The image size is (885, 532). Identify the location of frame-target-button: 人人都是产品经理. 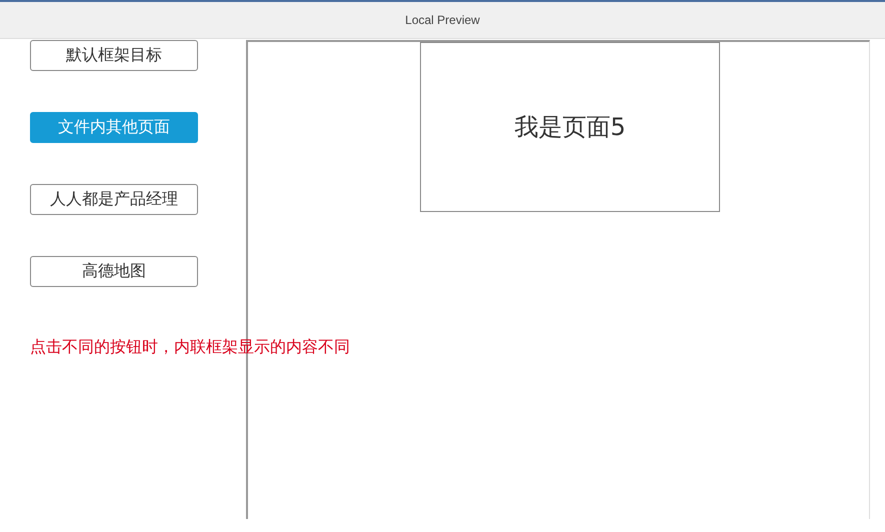
(114, 199).